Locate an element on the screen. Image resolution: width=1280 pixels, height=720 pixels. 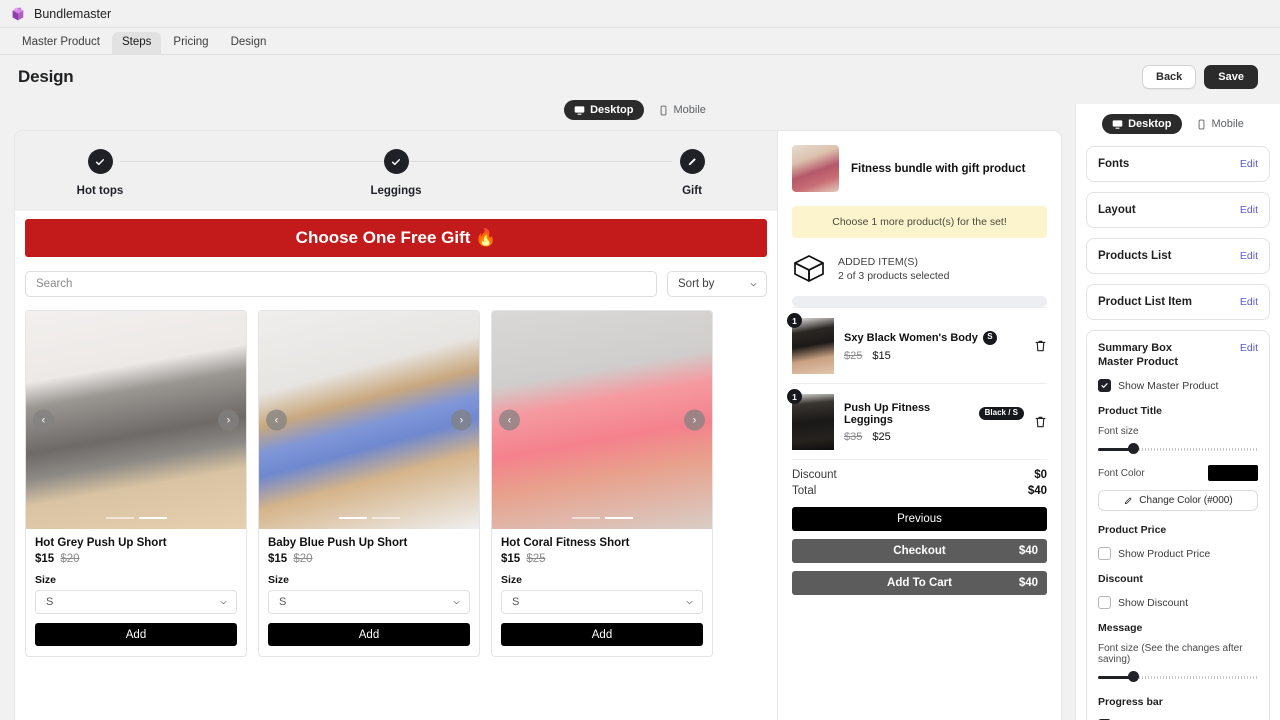
device-mobile-button: Mobile is located at coordinates (682, 110).